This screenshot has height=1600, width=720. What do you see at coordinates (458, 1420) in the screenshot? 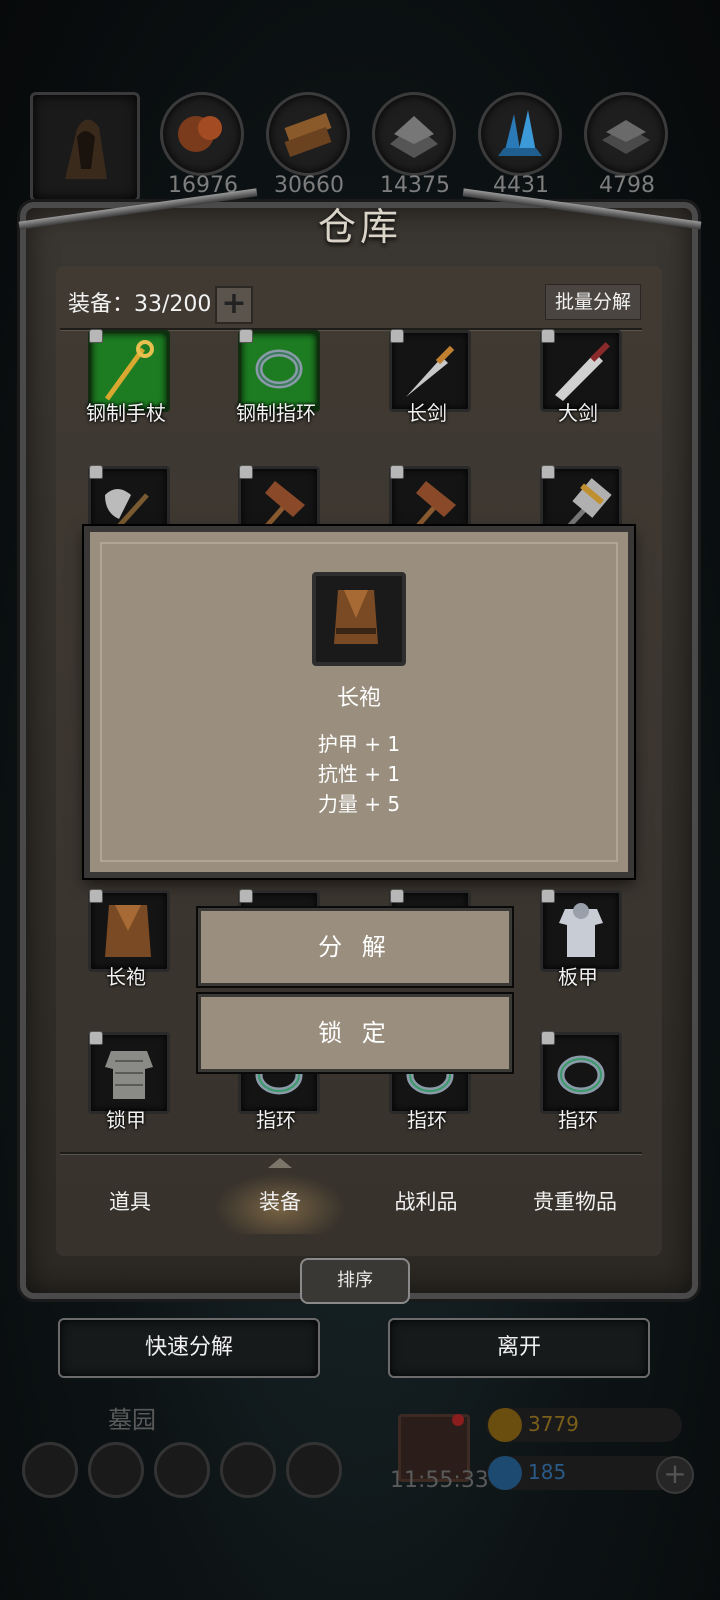
I see `notification-dot` at bounding box center [458, 1420].